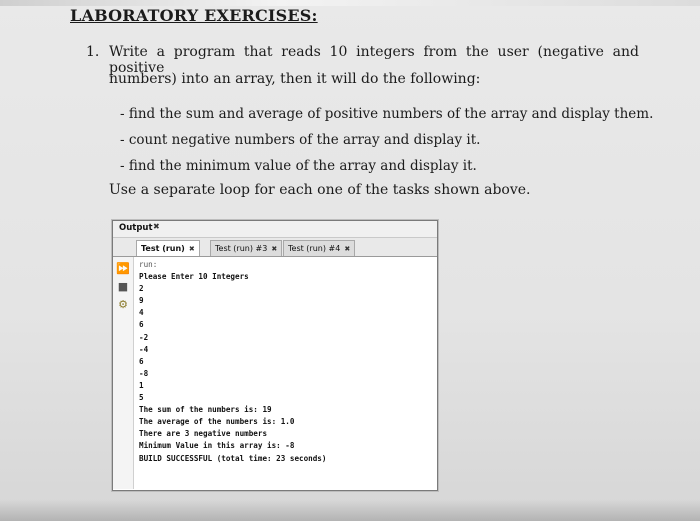 This screenshot has height=521, width=700. I want to click on console-line: There are 3 negative numbers, so click(203, 434).